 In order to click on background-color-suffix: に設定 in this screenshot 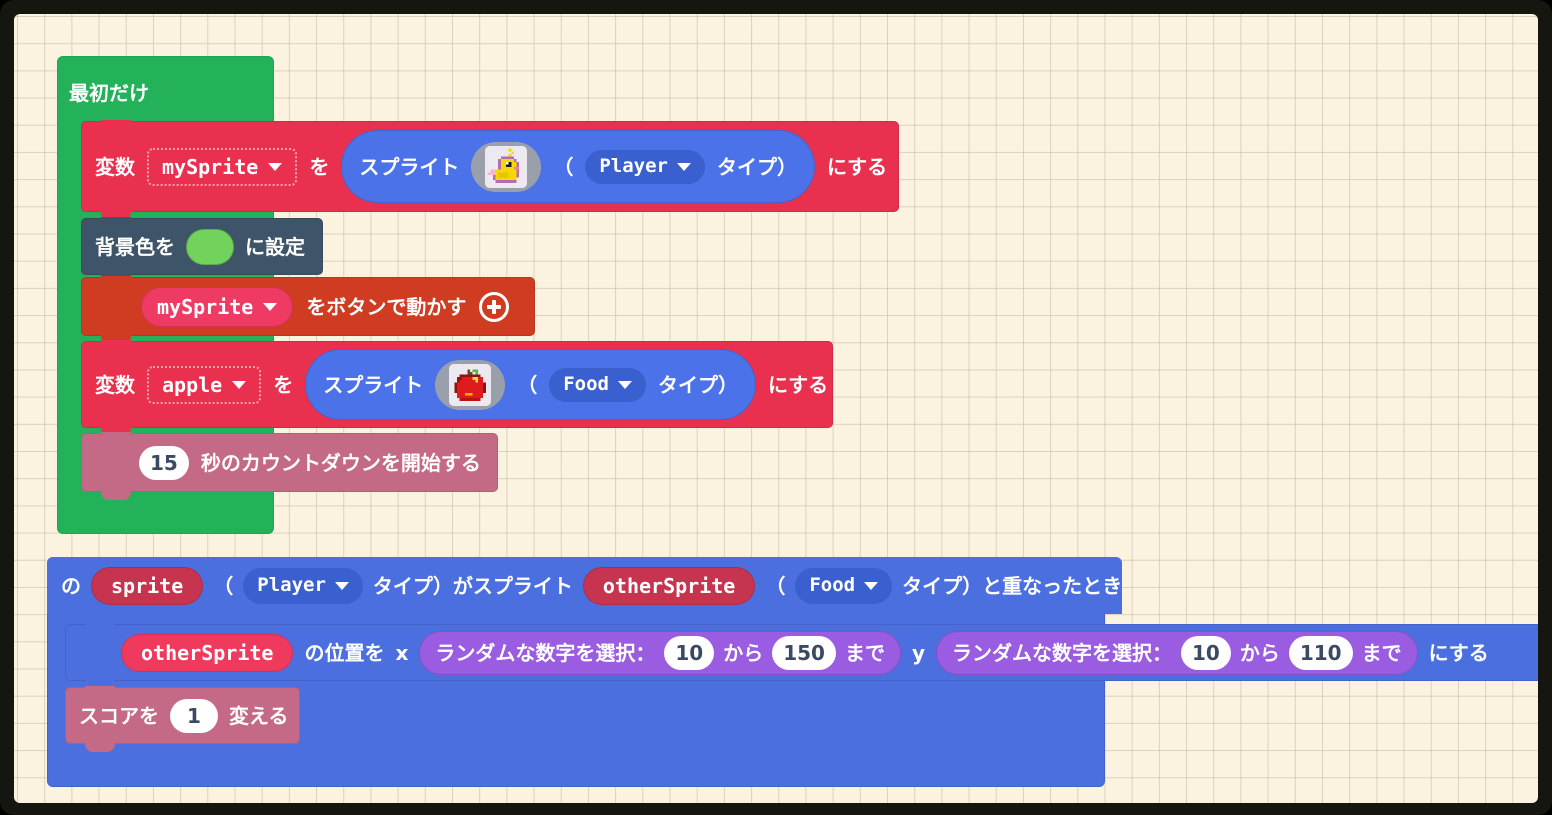, I will do `click(275, 246)`.